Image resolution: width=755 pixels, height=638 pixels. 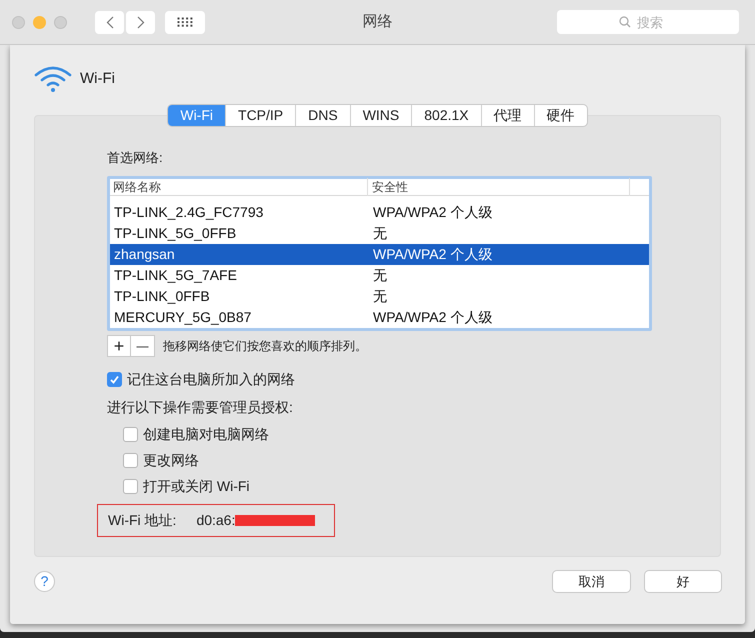 What do you see at coordinates (171, 460) in the screenshot?
I see `admin-option-label: 更改网络` at bounding box center [171, 460].